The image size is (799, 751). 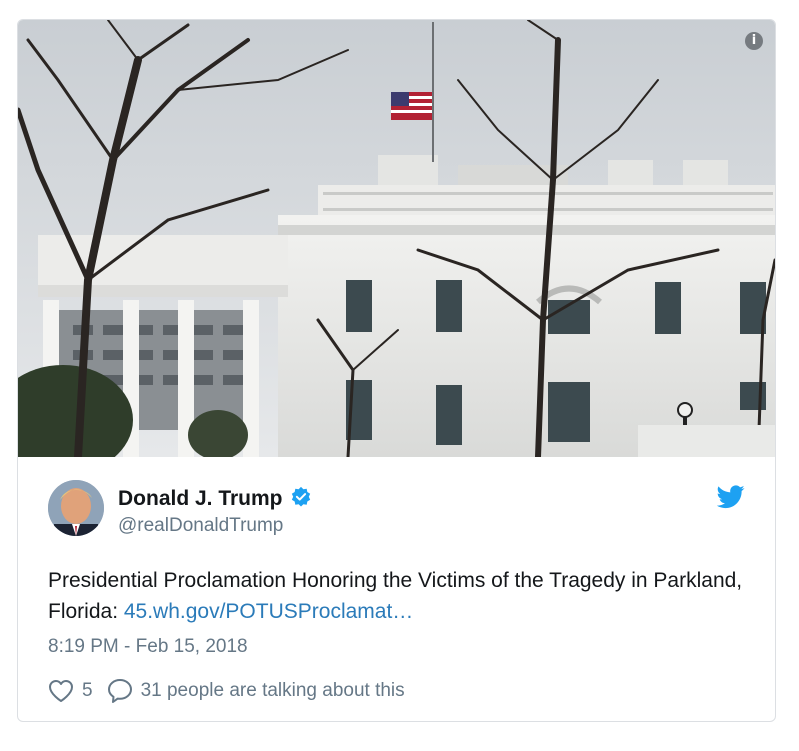 What do you see at coordinates (200, 498) in the screenshot?
I see `author-name-text: Donald J. Trump` at bounding box center [200, 498].